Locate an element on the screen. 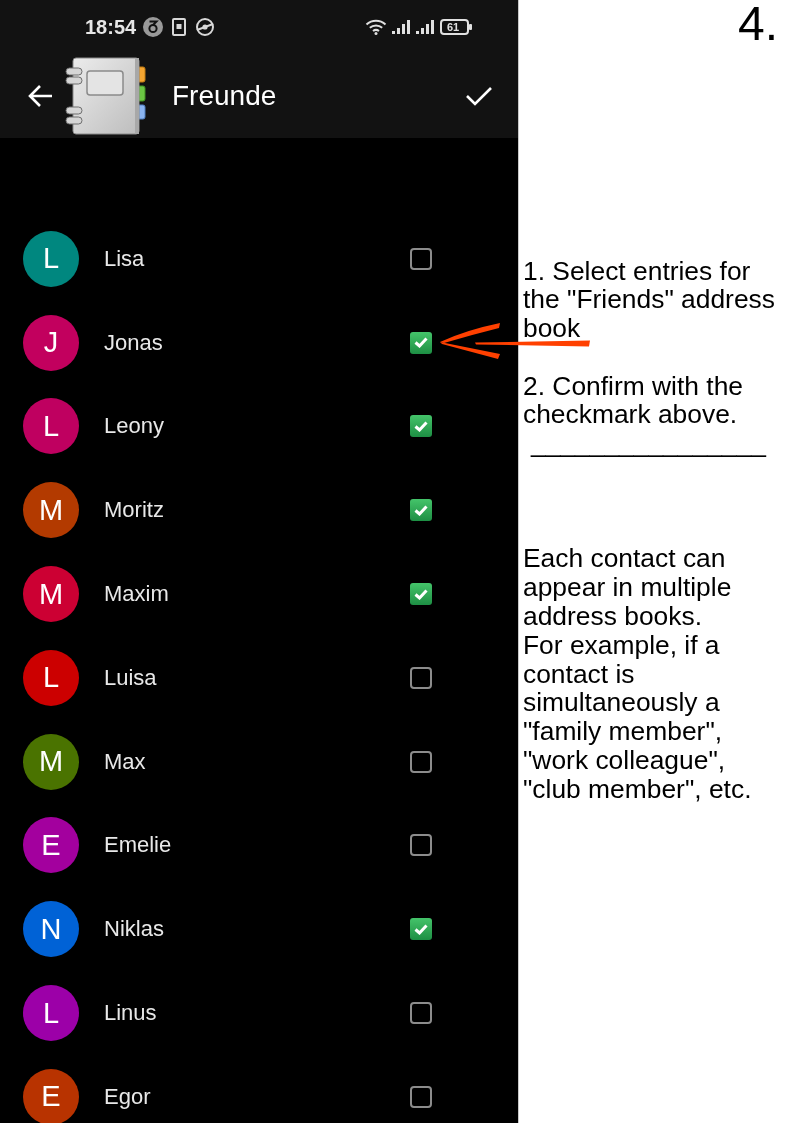  back-button is located at coordinates (40, 96).